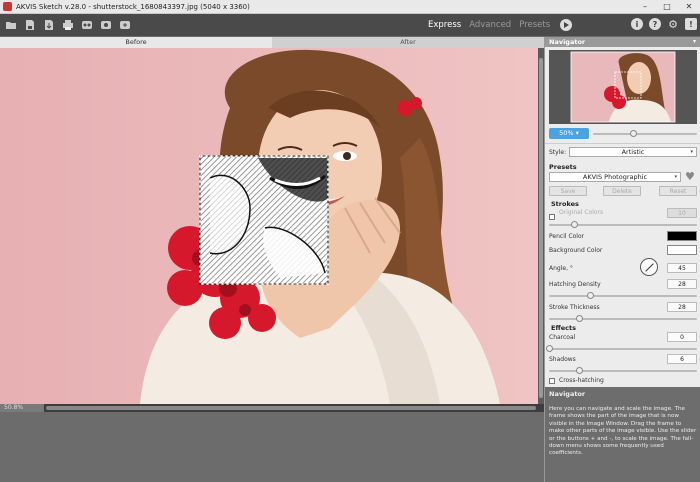 The image size is (700, 482). What do you see at coordinates (563, 167) in the screenshot?
I see `presets-label: Presets` at bounding box center [563, 167].